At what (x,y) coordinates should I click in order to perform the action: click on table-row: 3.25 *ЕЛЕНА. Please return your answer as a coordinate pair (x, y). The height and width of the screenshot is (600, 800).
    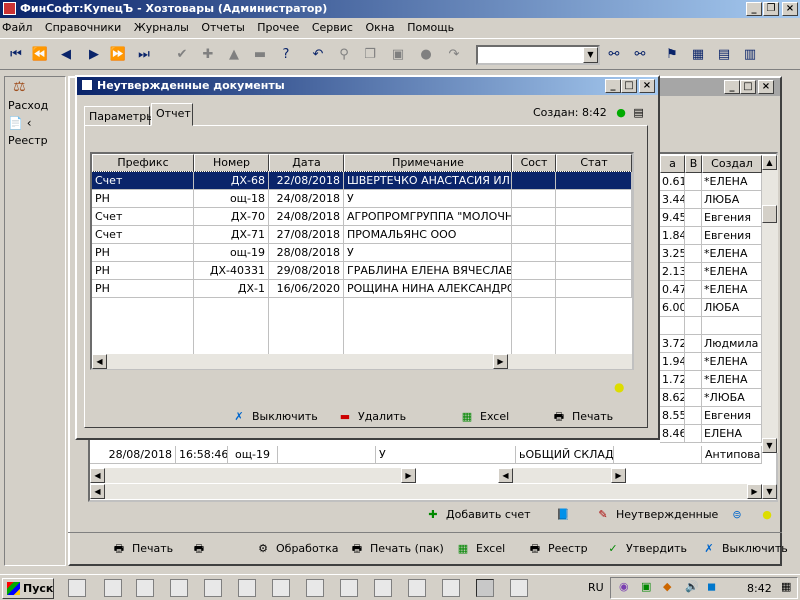
    Looking at the image, I should click on (711, 254).